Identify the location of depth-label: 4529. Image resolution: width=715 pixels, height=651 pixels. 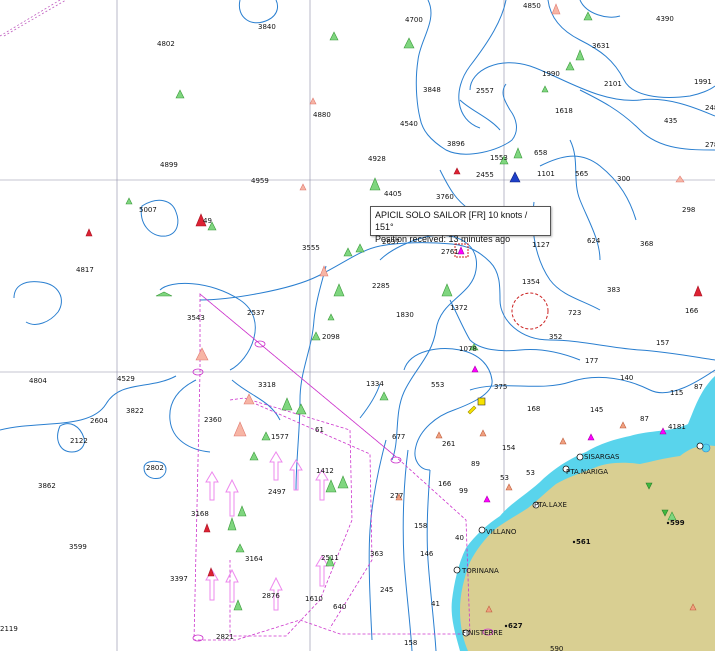
(126, 379).